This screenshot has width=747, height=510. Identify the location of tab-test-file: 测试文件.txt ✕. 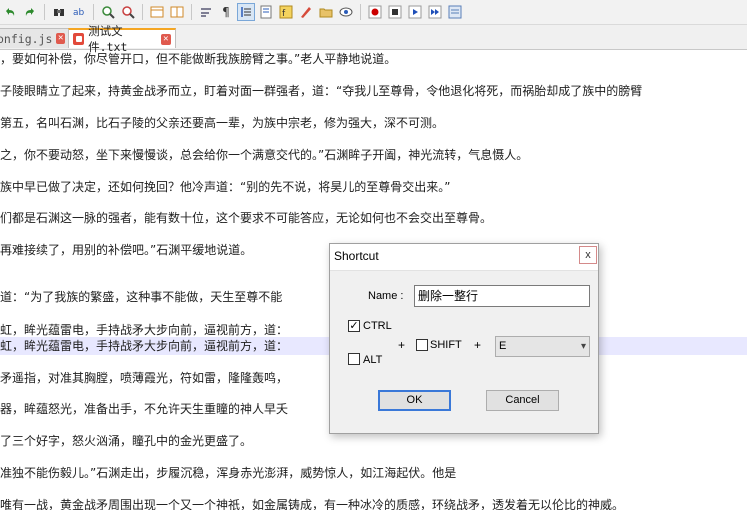
(122, 39).